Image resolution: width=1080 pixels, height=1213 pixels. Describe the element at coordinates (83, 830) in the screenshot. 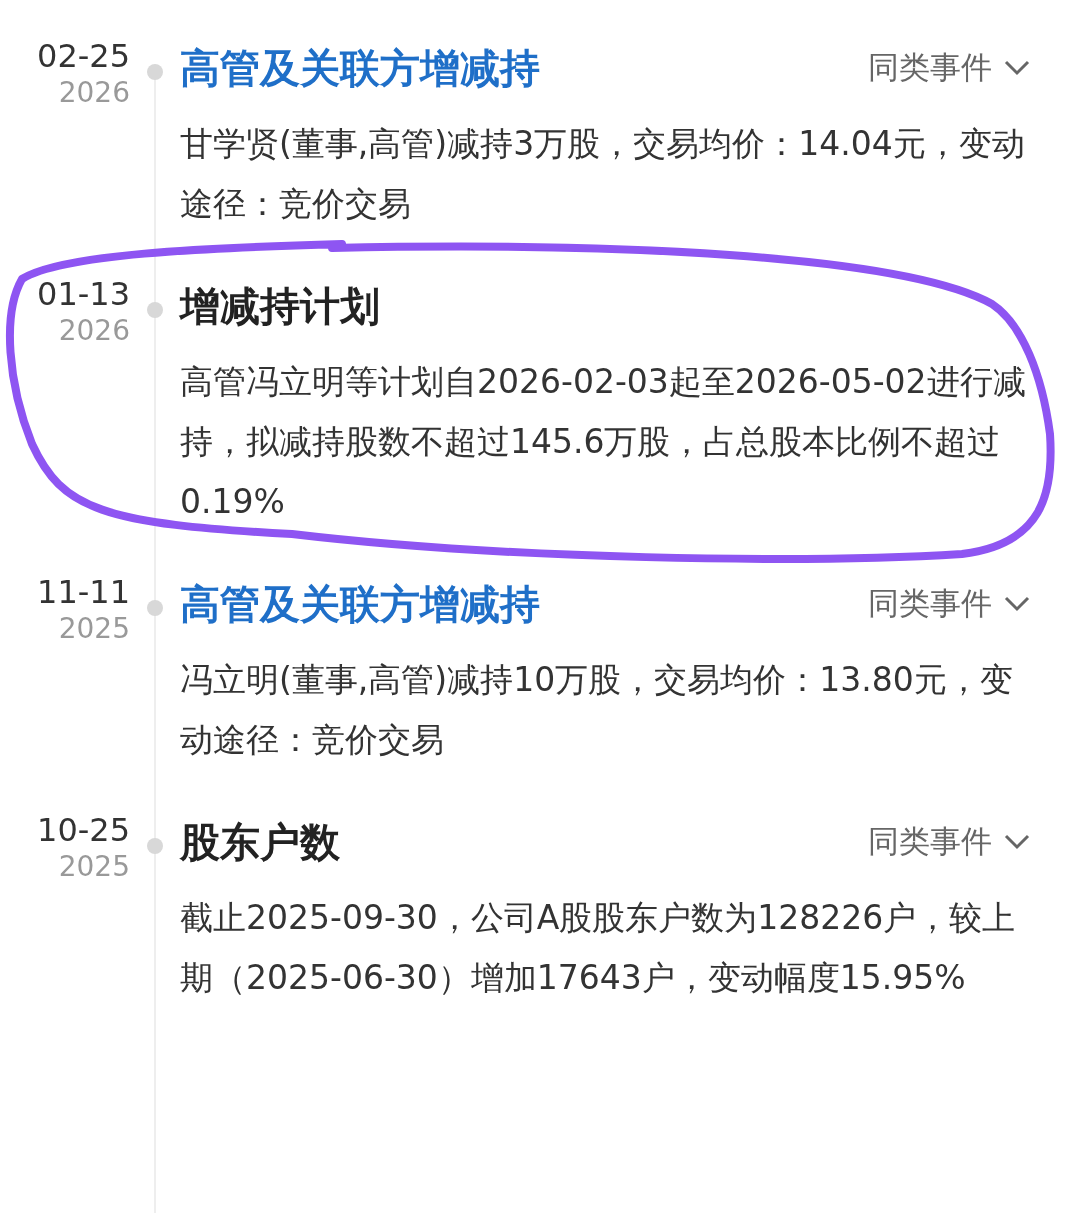

I see `event-date: 10-25` at that location.